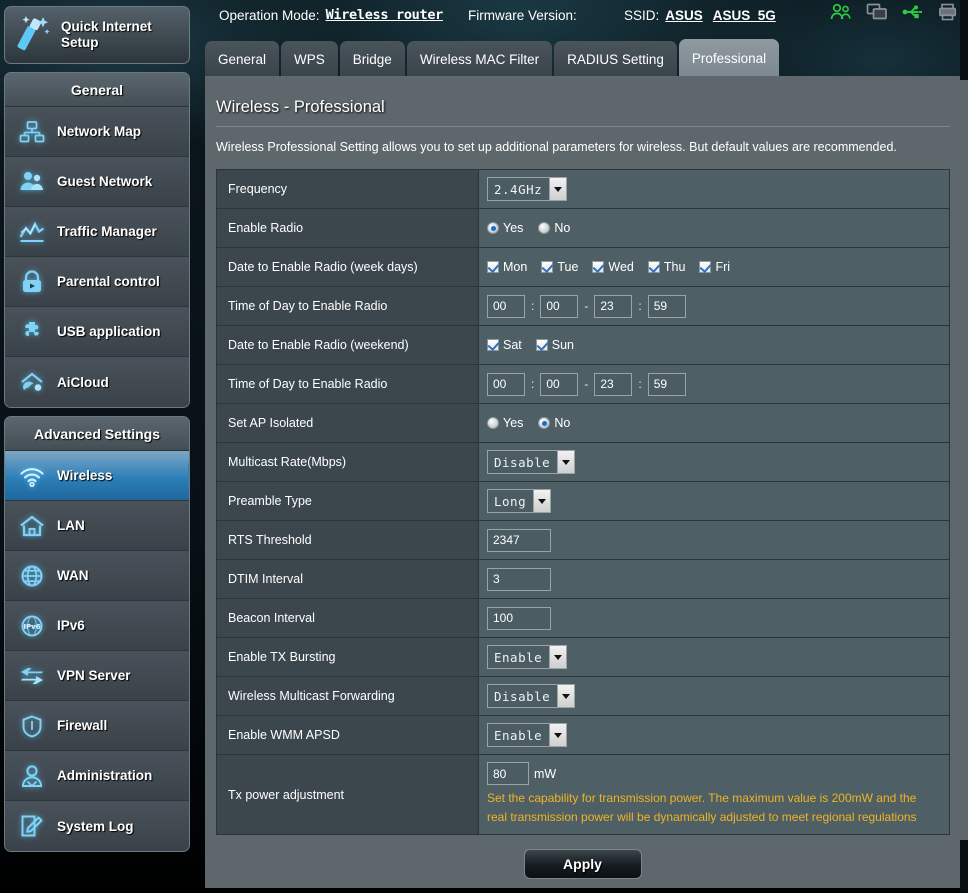  Describe the element at coordinates (666, 306) in the screenshot. I see `weekday-end-minute-input: 59` at that location.